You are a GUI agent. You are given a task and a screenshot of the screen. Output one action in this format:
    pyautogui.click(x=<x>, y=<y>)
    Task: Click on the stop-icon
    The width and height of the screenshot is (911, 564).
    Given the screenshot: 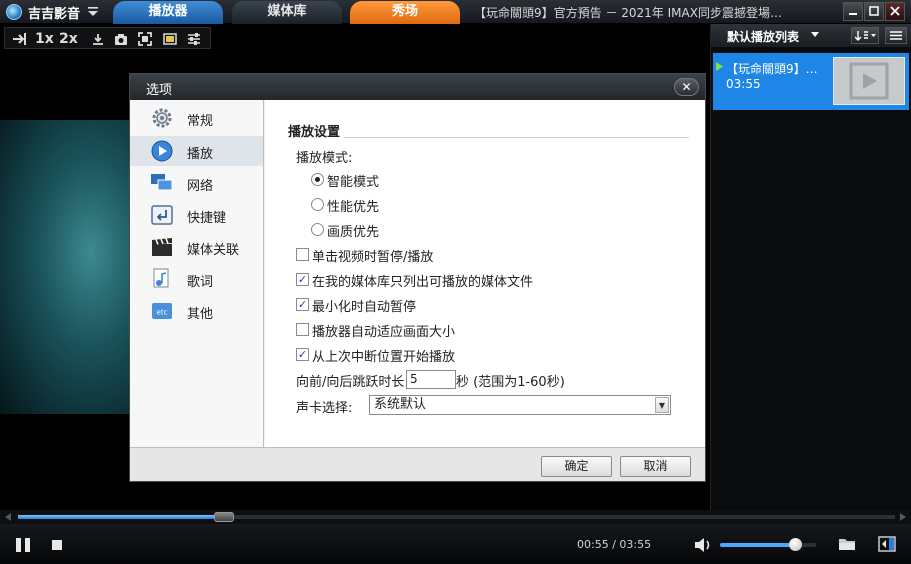 What is the action you would take?
    pyautogui.click(x=57, y=545)
    